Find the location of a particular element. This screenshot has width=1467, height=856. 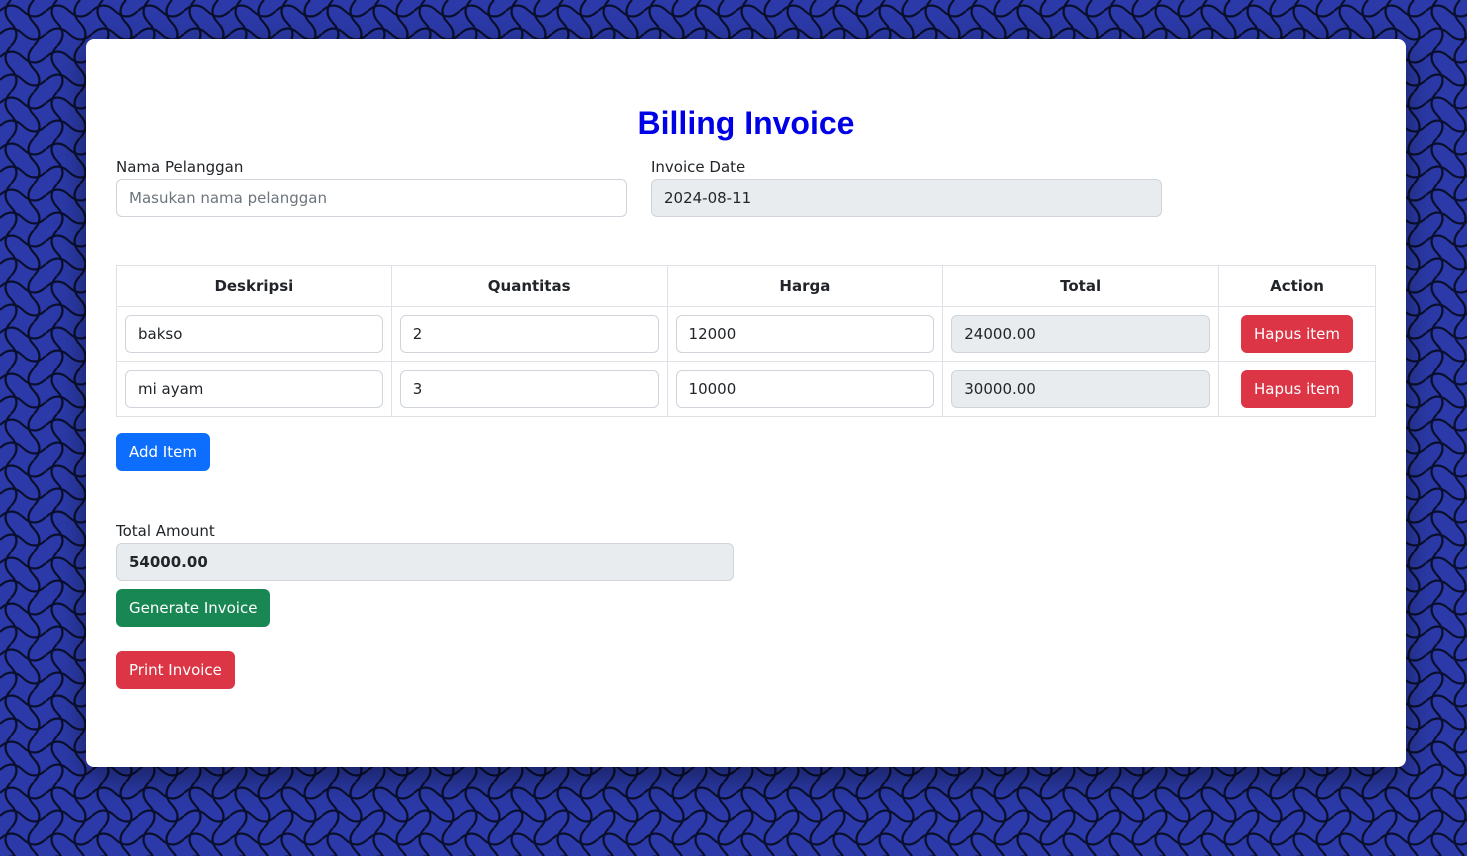

print-invoice-button: Print Invoice is located at coordinates (175, 670).